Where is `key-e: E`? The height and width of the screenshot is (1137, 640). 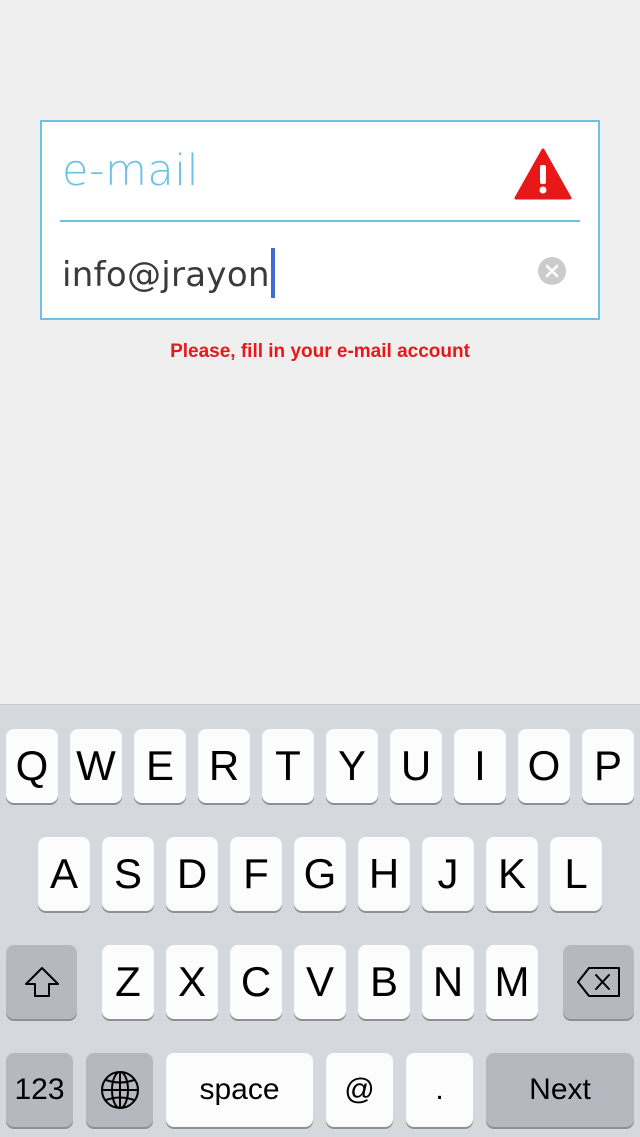 key-e: E is located at coordinates (160, 766).